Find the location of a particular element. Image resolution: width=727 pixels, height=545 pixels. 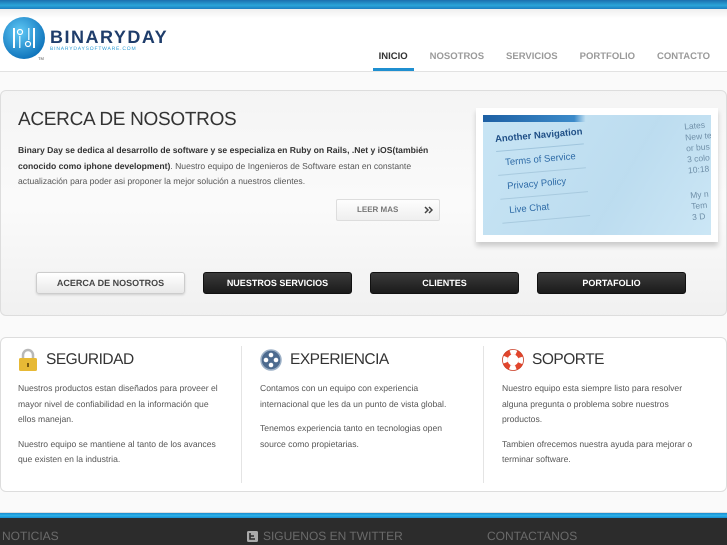

twitter-icon is located at coordinates (252, 536).